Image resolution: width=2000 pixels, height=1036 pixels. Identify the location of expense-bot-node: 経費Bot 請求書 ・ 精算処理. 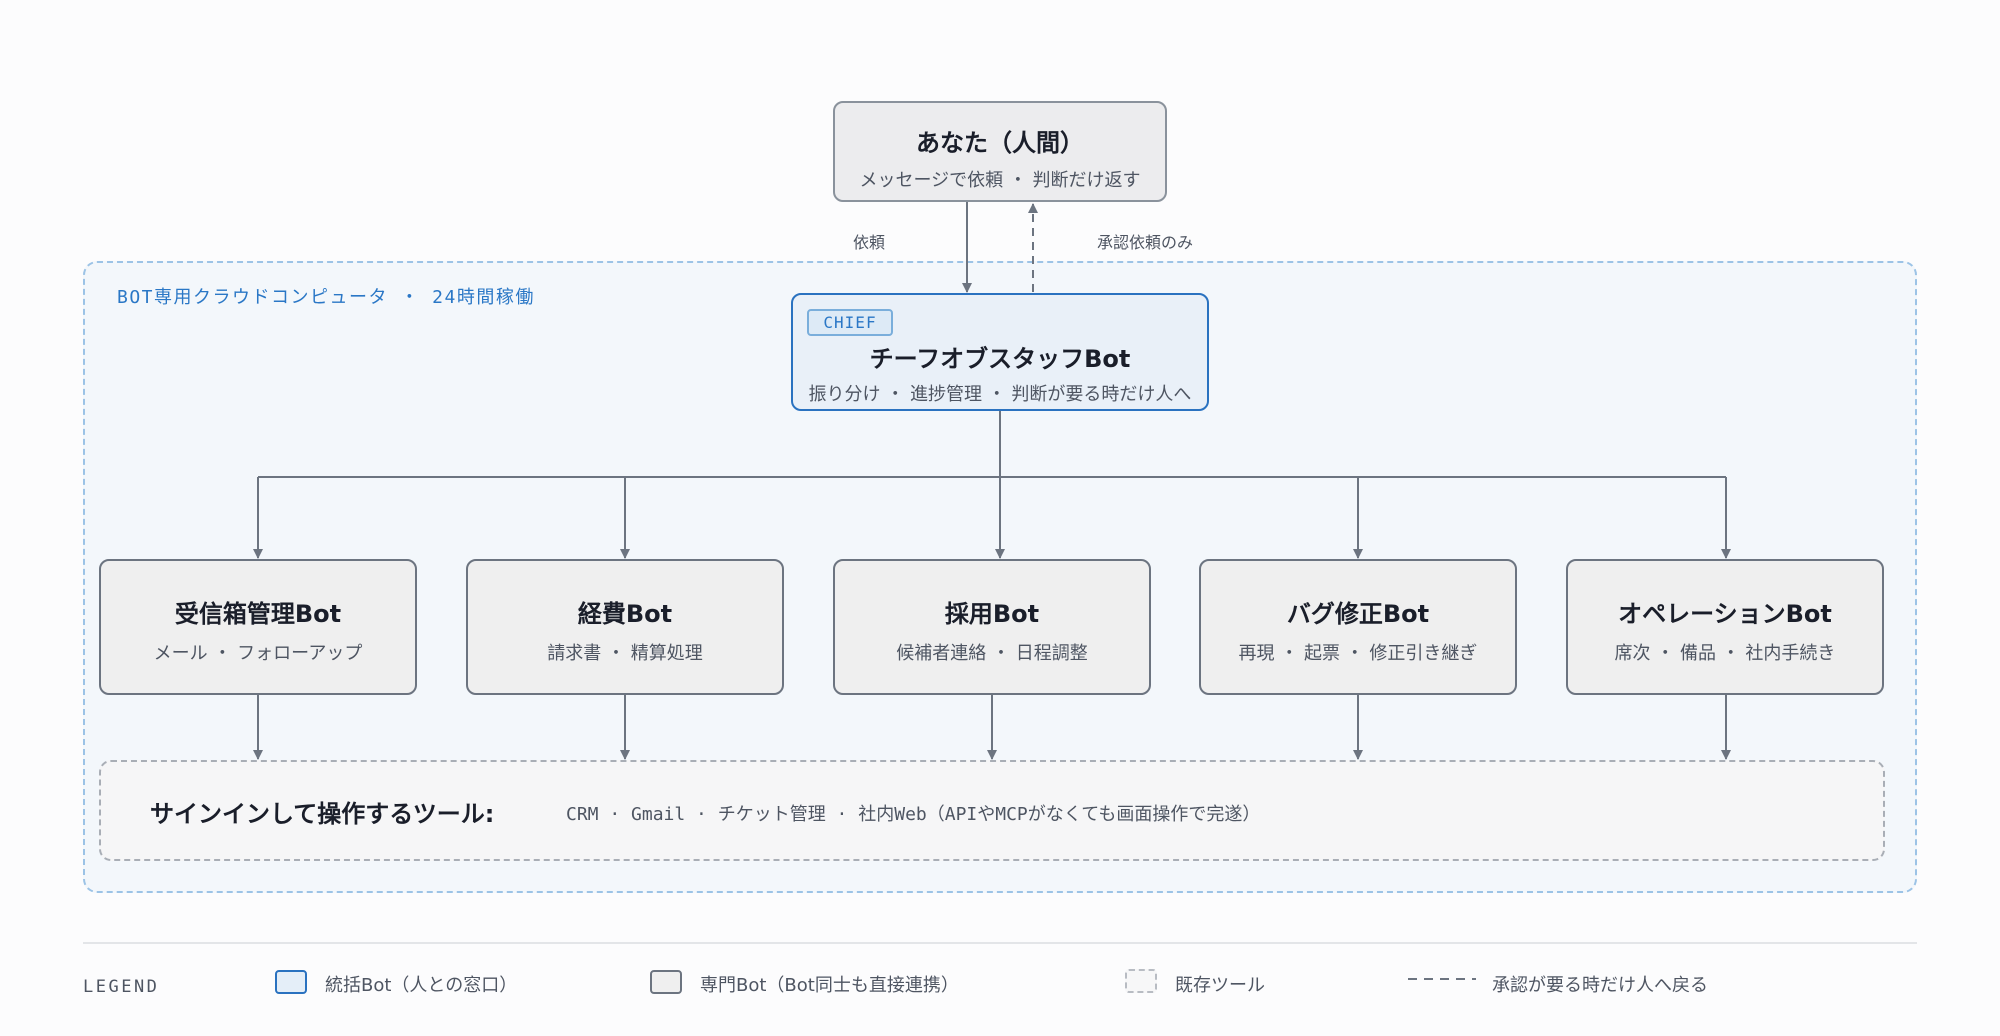
(625, 627).